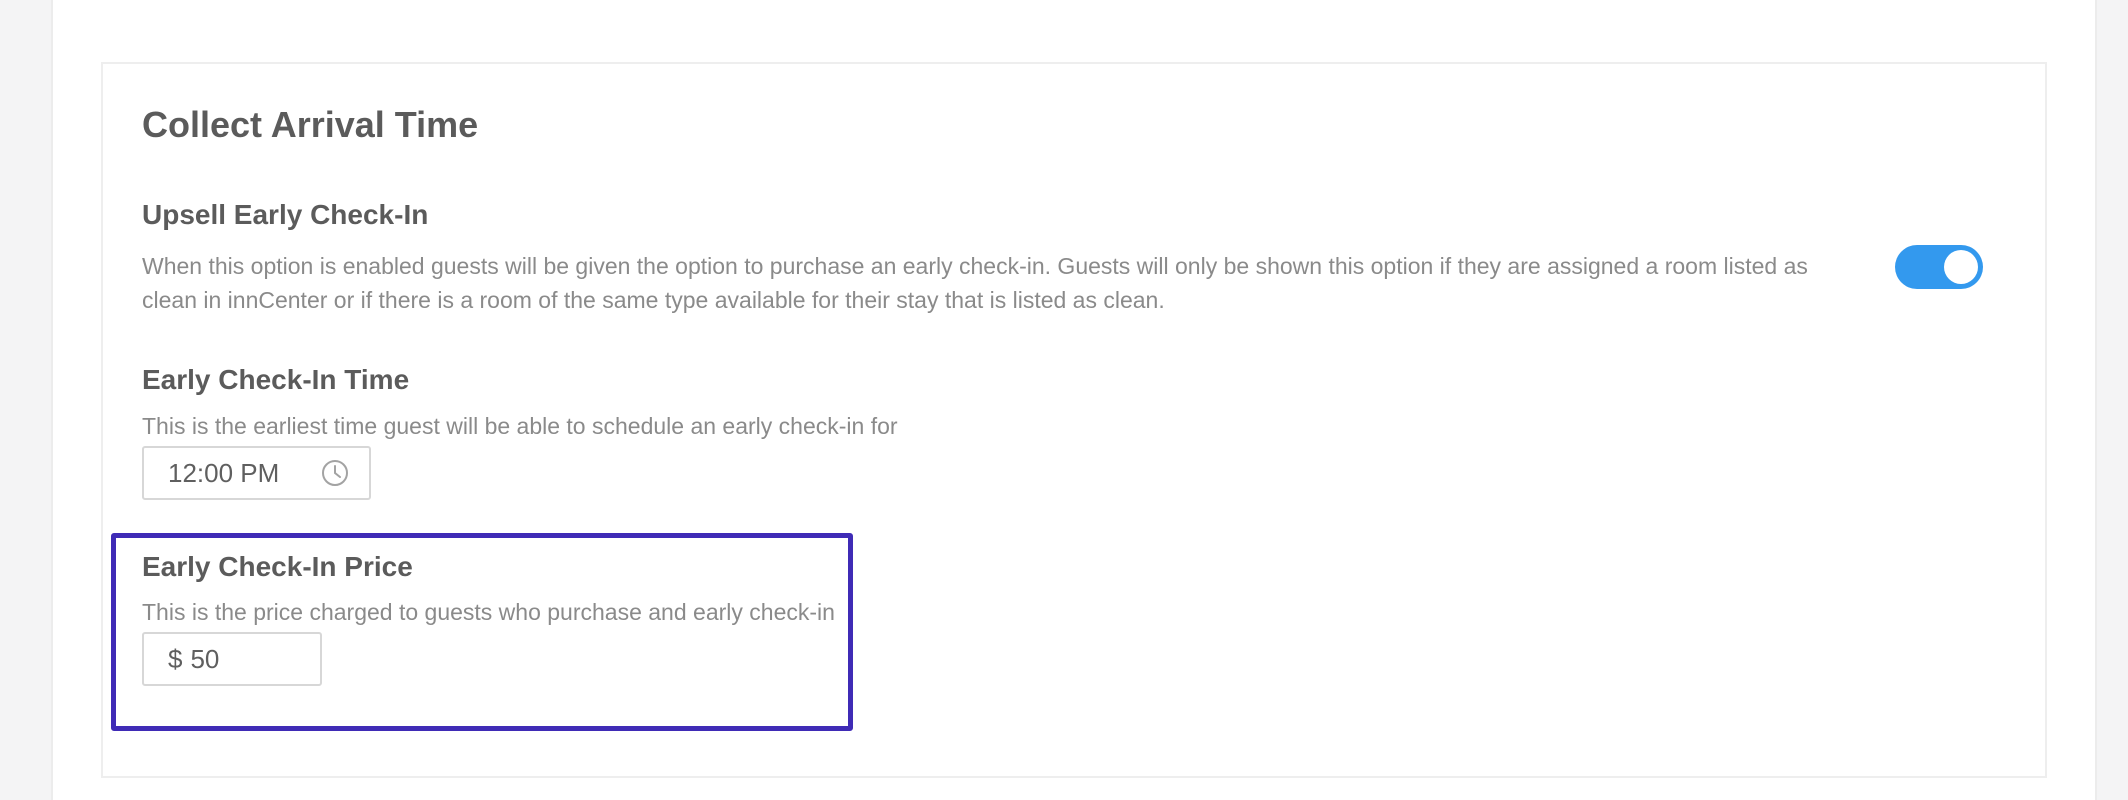 This screenshot has height=800, width=2128. I want to click on section-title: Collect Arrival Time, so click(310, 124).